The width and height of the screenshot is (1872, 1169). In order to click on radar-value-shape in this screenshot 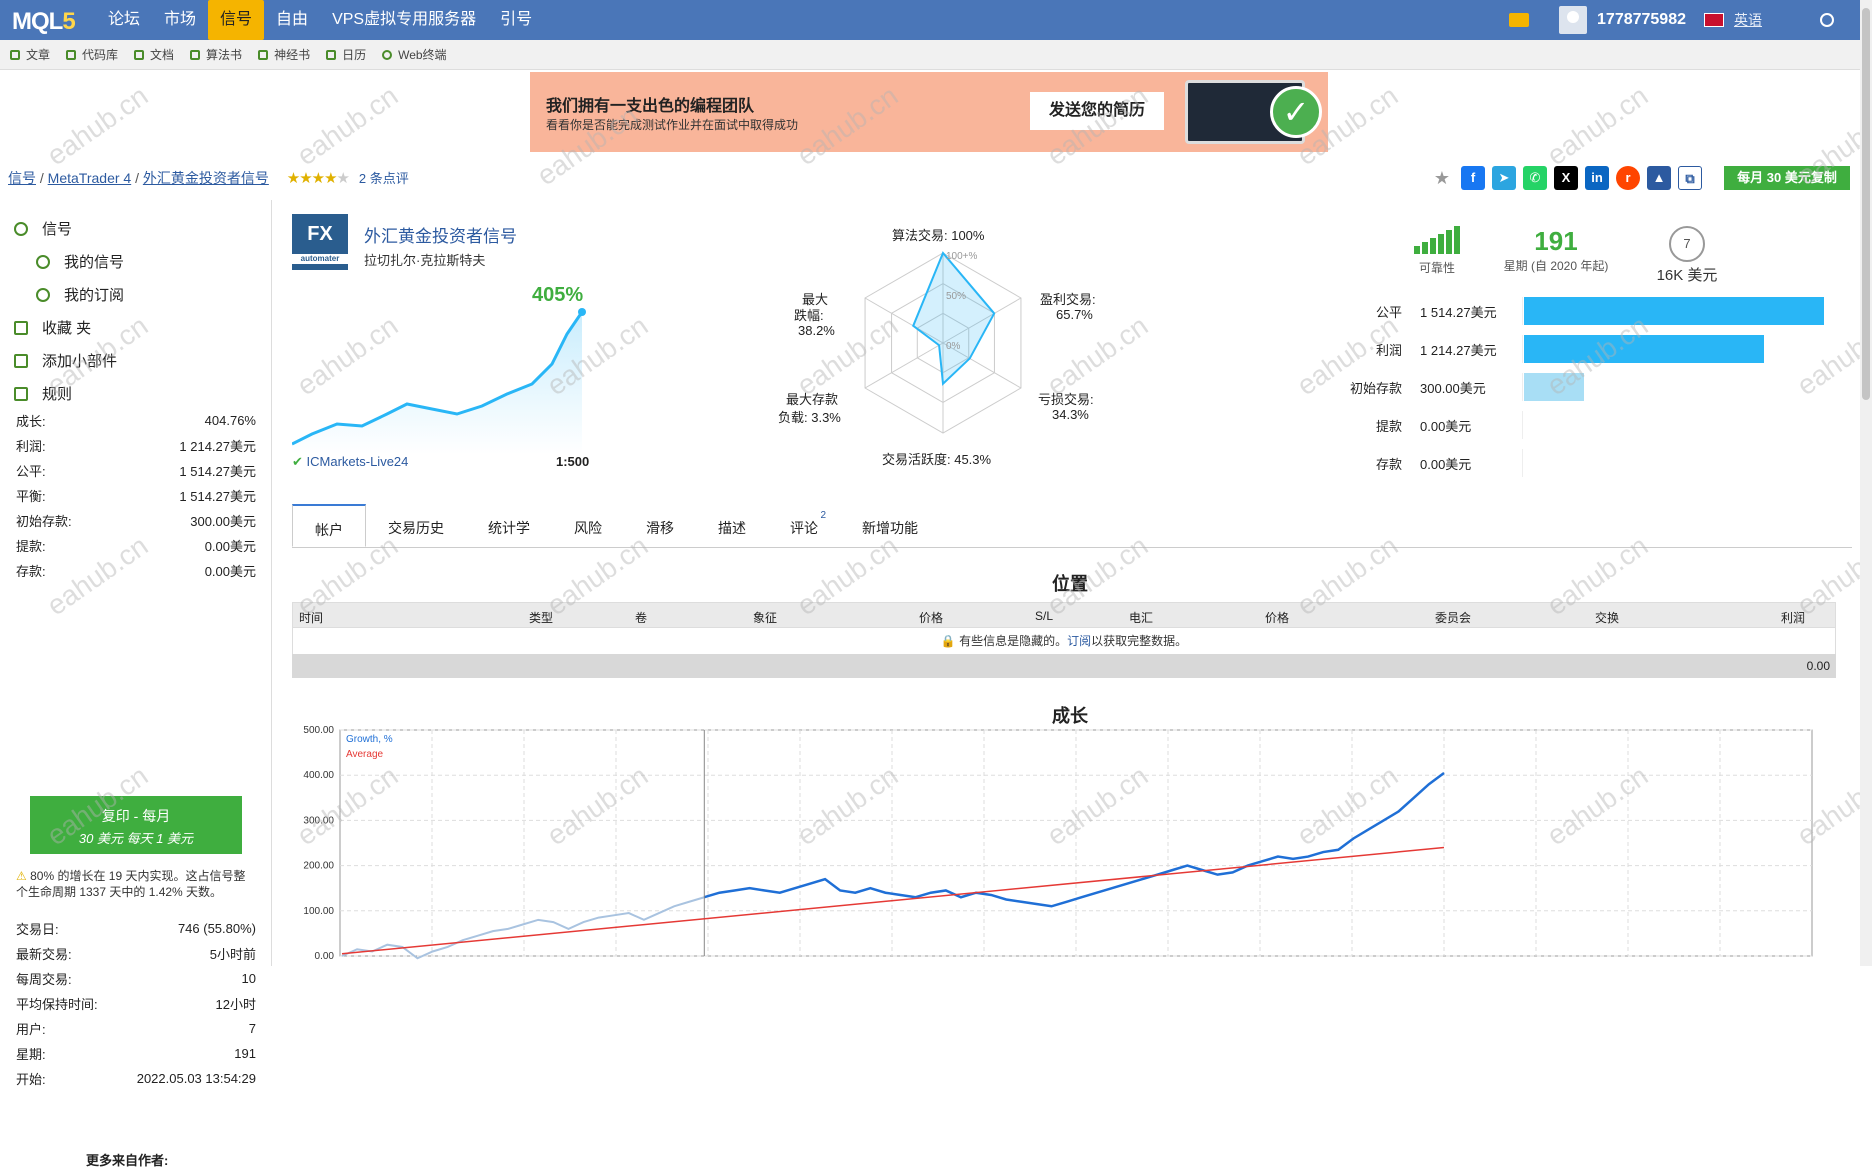, I will do `click(954, 318)`.